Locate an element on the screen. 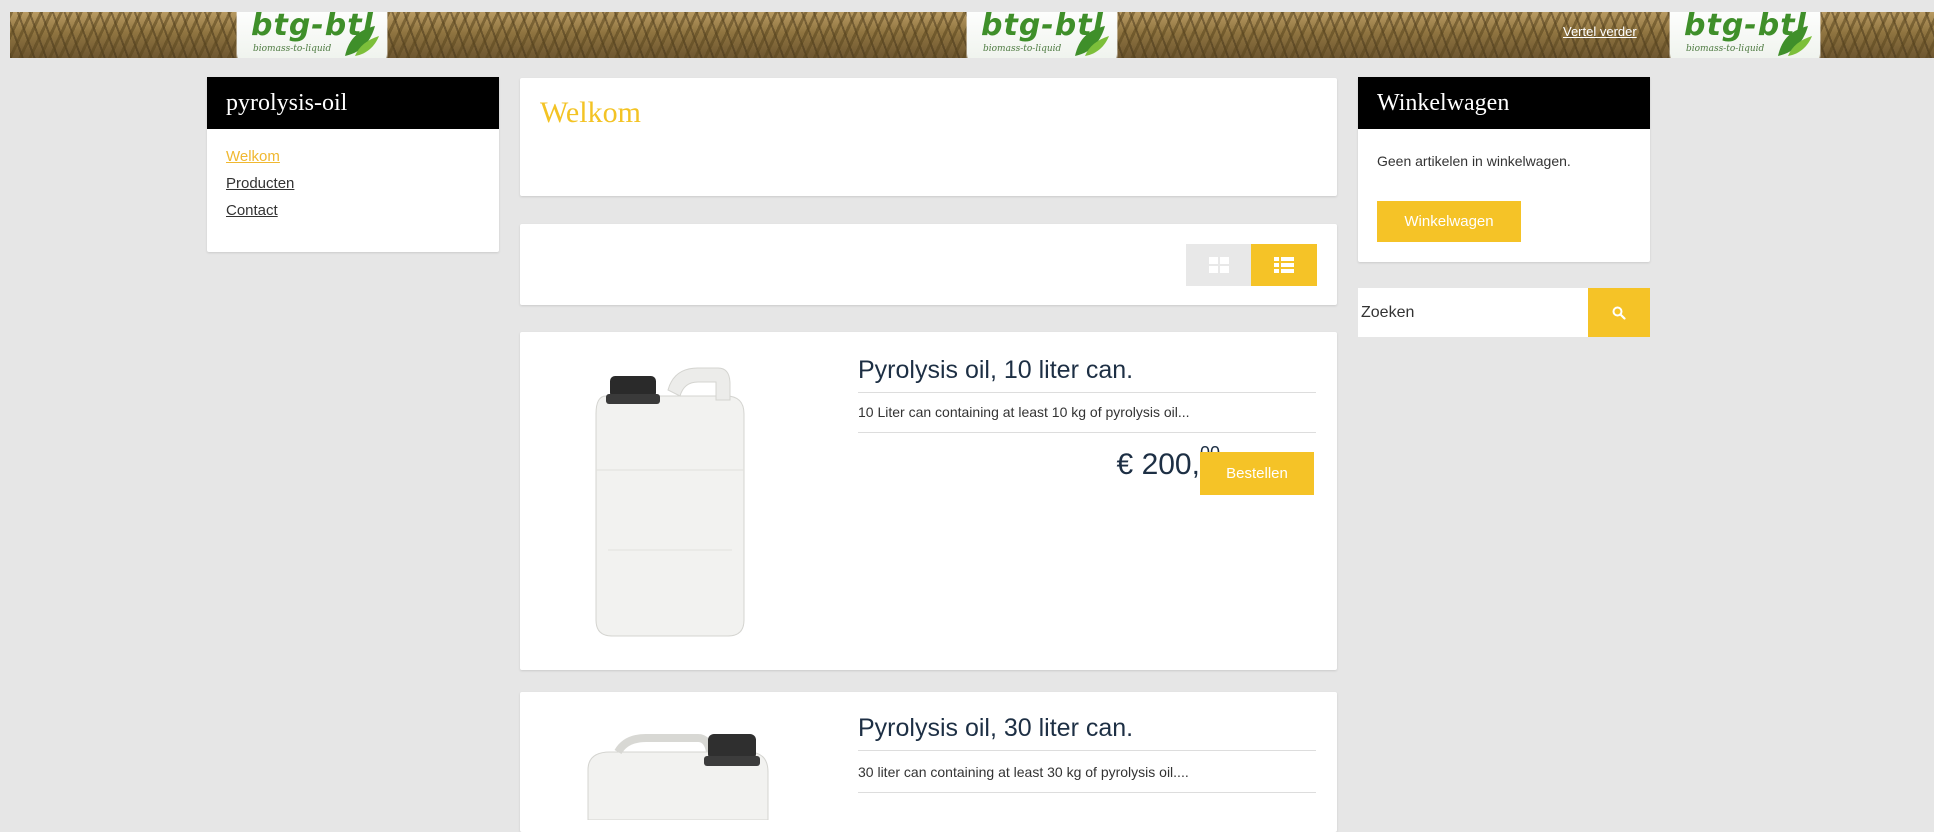 Image resolution: width=1934 pixels, height=832 pixels. product-price: € 200,00 is located at coordinates (1145, 462).